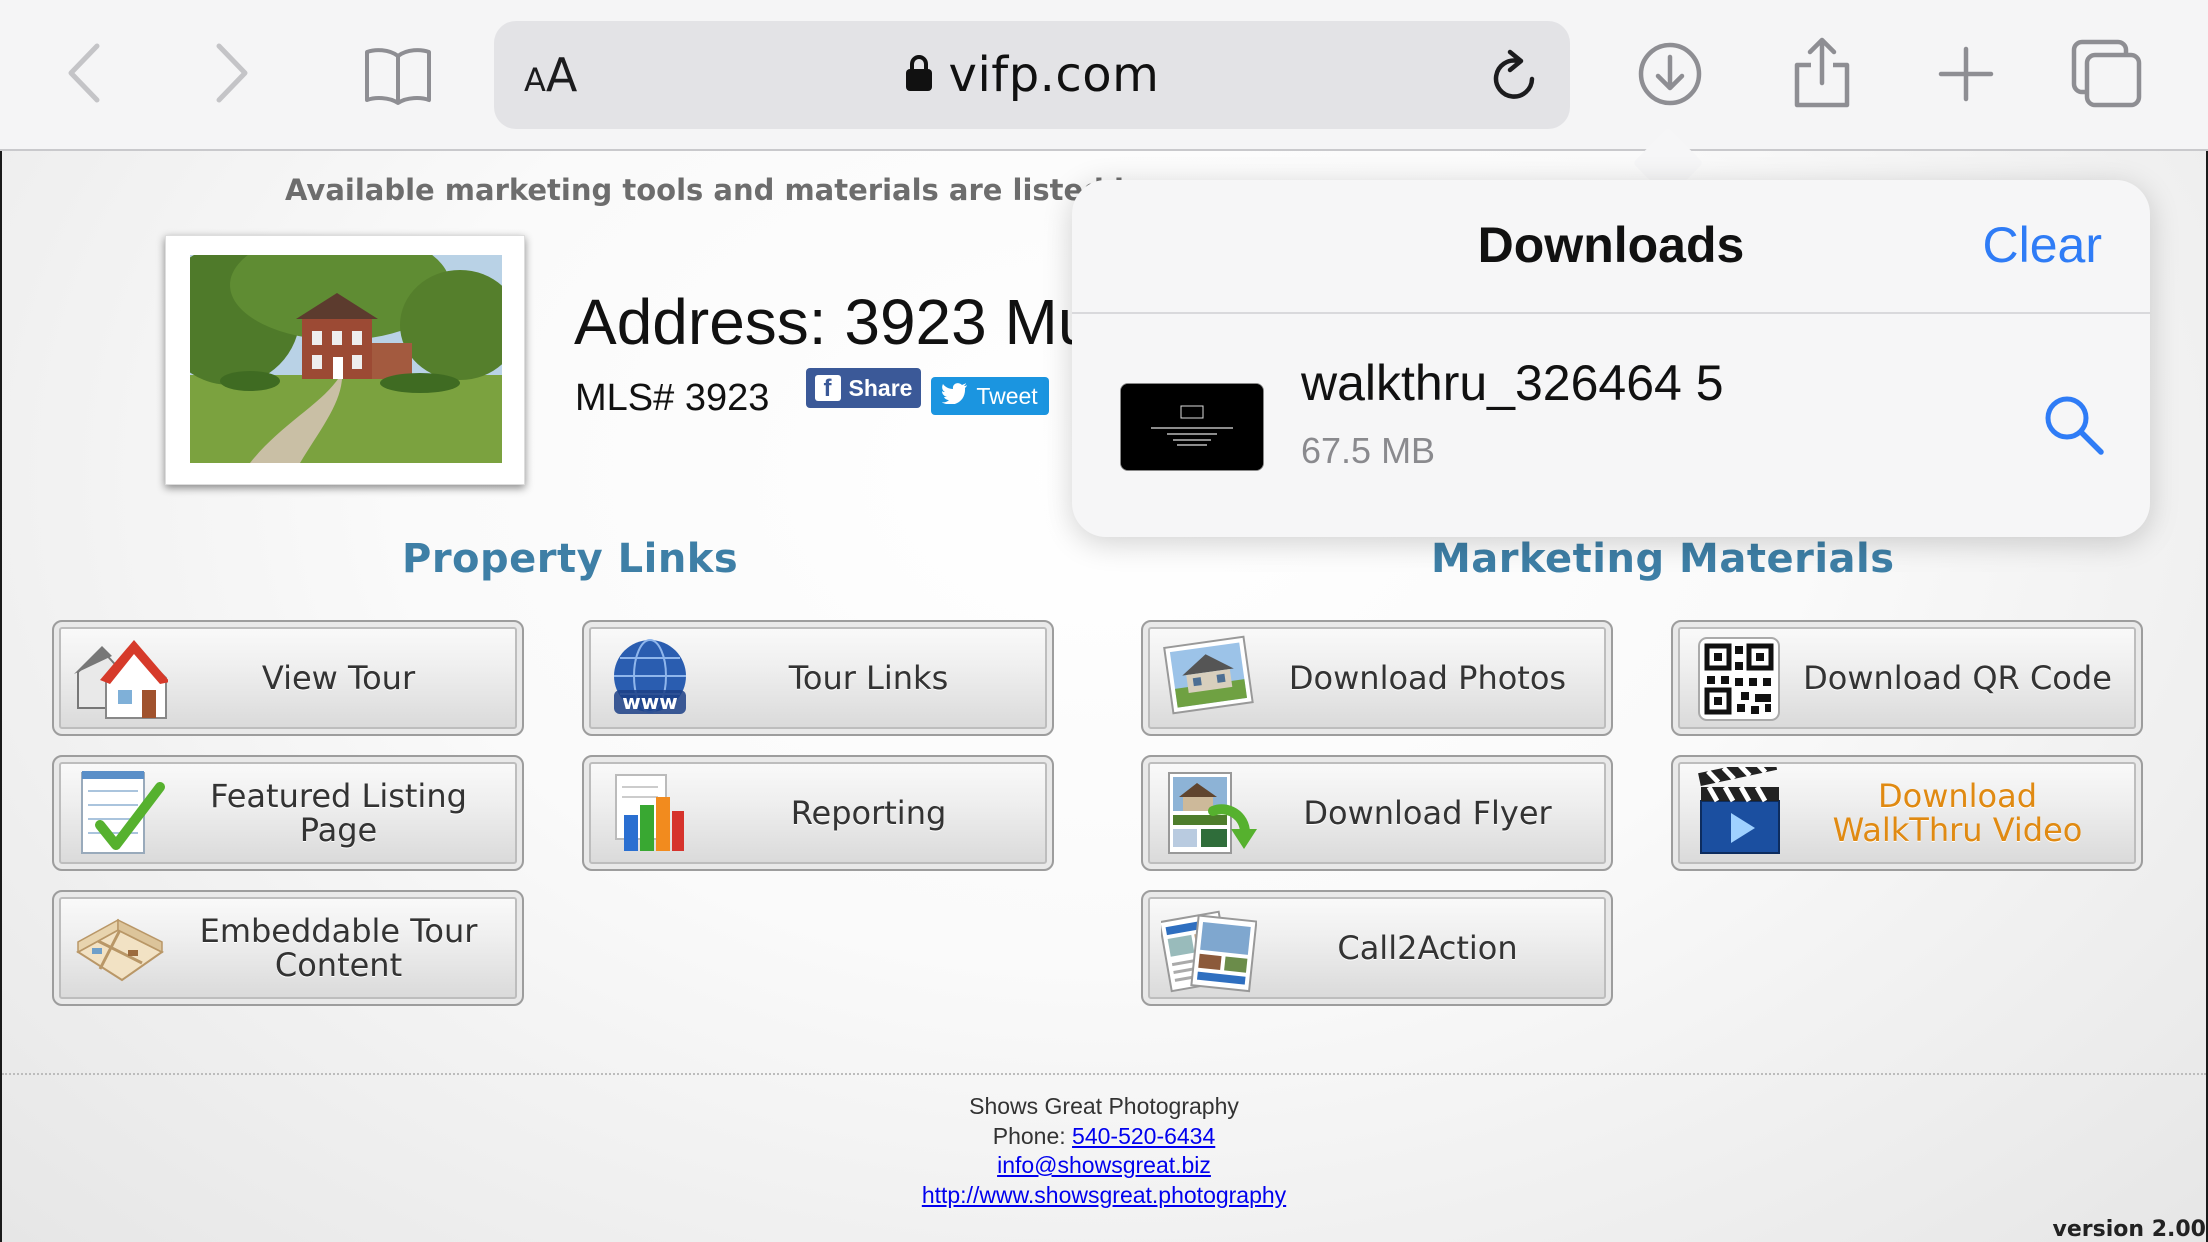  Describe the element at coordinates (2129, 1229) in the screenshot. I see `version-label: version 2.00` at that location.